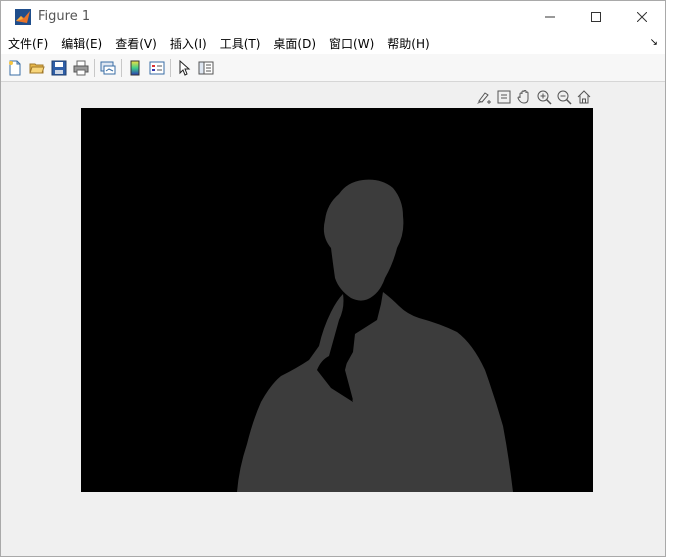 The image size is (674, 559). I want to click on print-button, so click(81, 68).